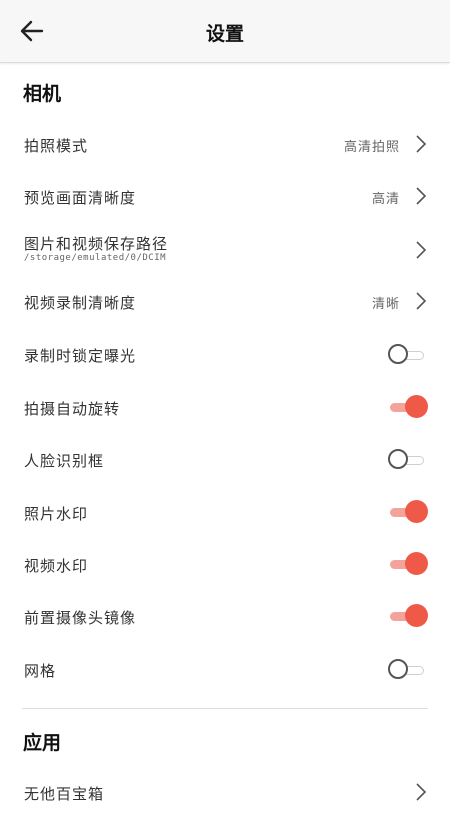  Describe the element at coordinates (56, 514) in the screenshot. I see `setting-label: 照片水印` at that location.